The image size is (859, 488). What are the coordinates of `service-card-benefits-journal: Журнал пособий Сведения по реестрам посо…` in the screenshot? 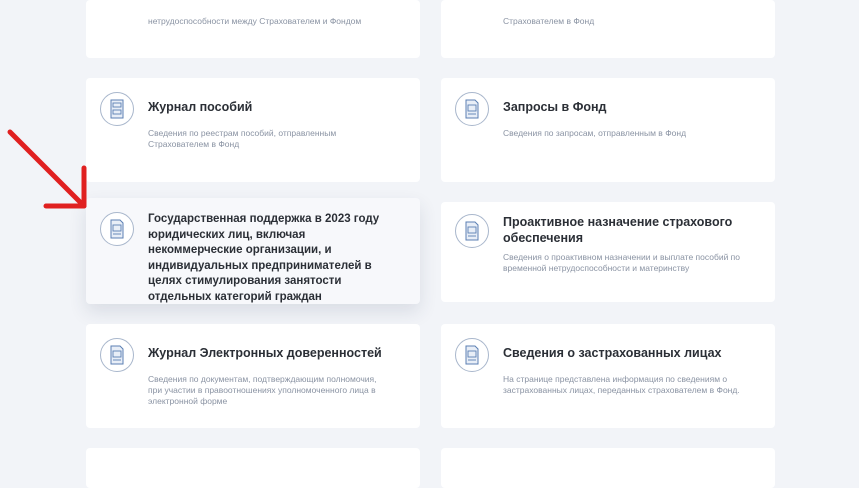 It's located at (253, 130).